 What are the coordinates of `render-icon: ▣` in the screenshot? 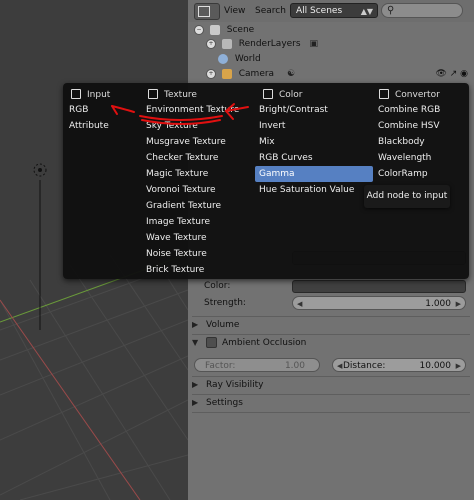 It's located at (313, 44).